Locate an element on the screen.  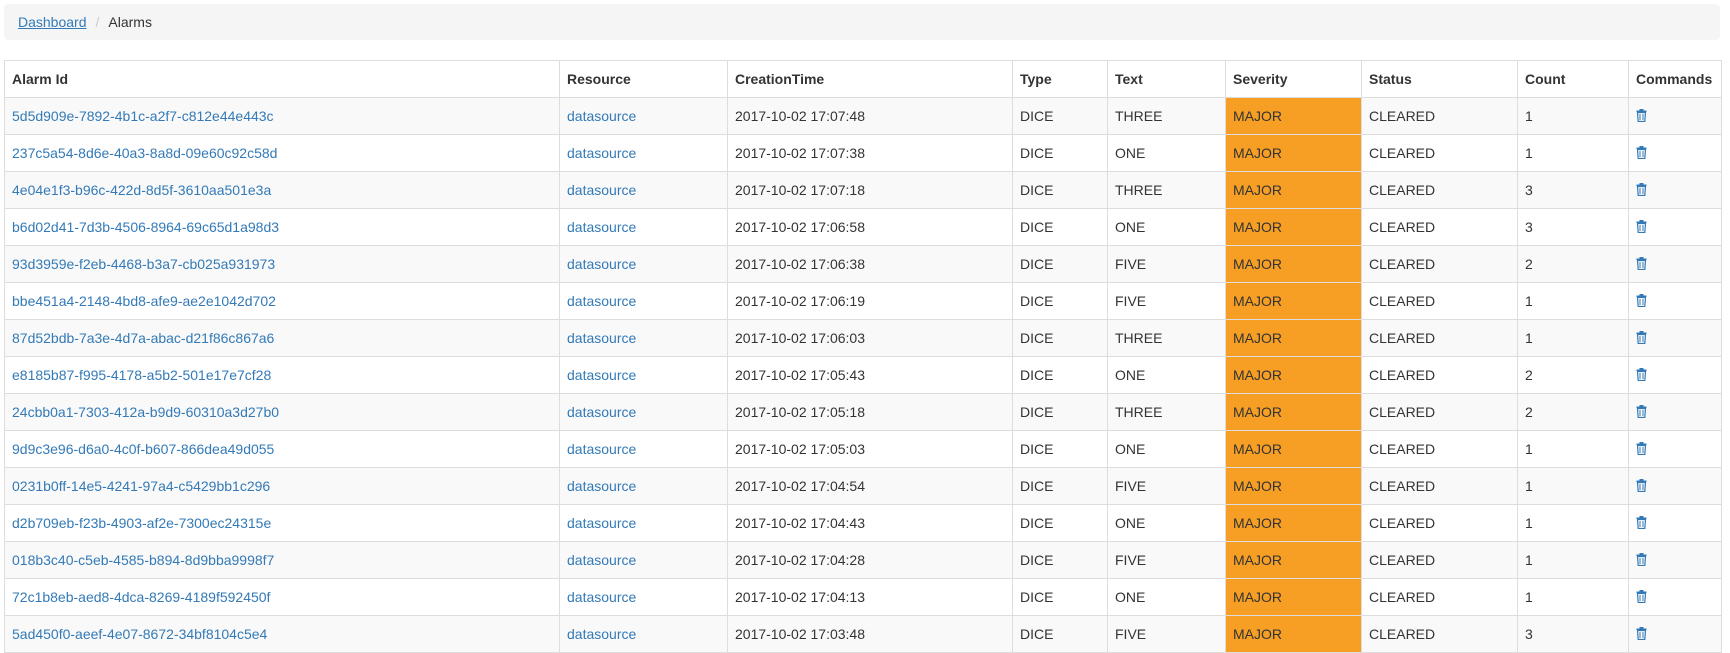
alarm-id-link: 24cbb0a1-7303-412a-b9d9-60310a3d27b0 is located at coordinates (282, 412).